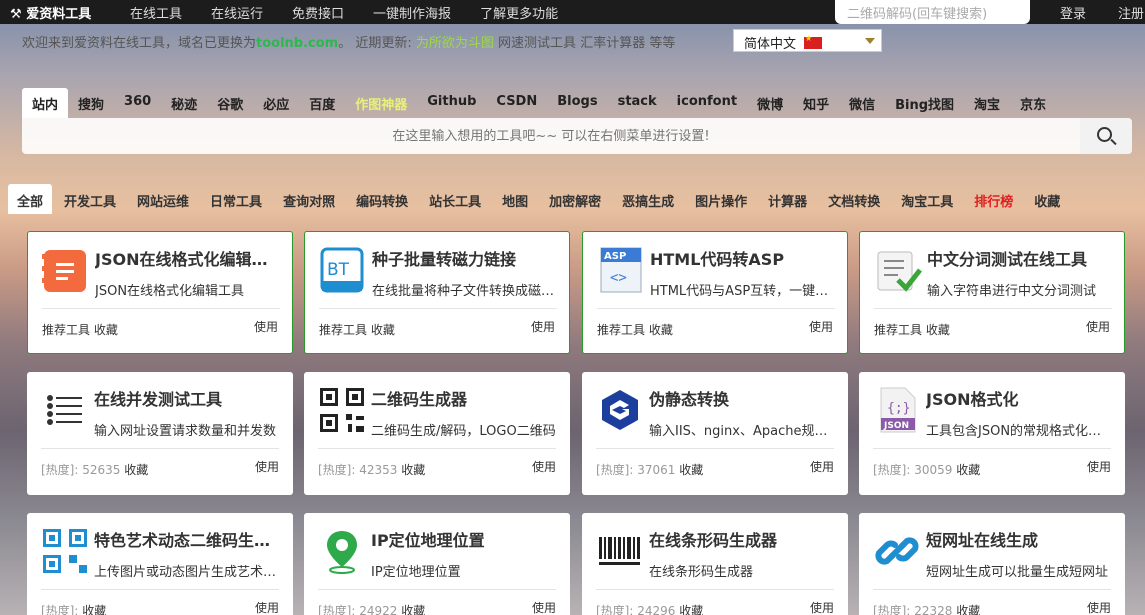  What do you see at coordinates (90, 199) in the screenshot?
I see `category-tab-dev: 开发工具` at bounding box center [90, 199].